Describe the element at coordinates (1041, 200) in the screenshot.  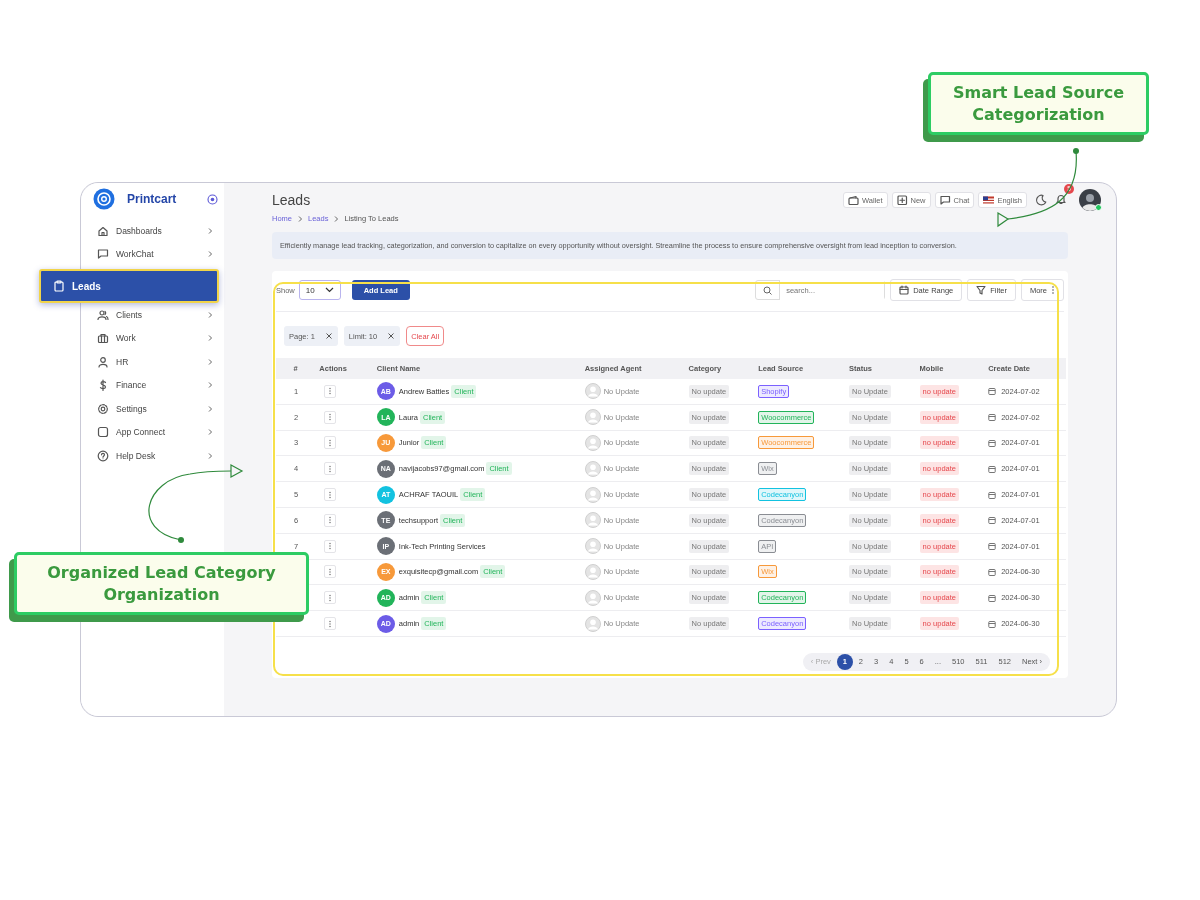
I see `moon-icon` at that location.